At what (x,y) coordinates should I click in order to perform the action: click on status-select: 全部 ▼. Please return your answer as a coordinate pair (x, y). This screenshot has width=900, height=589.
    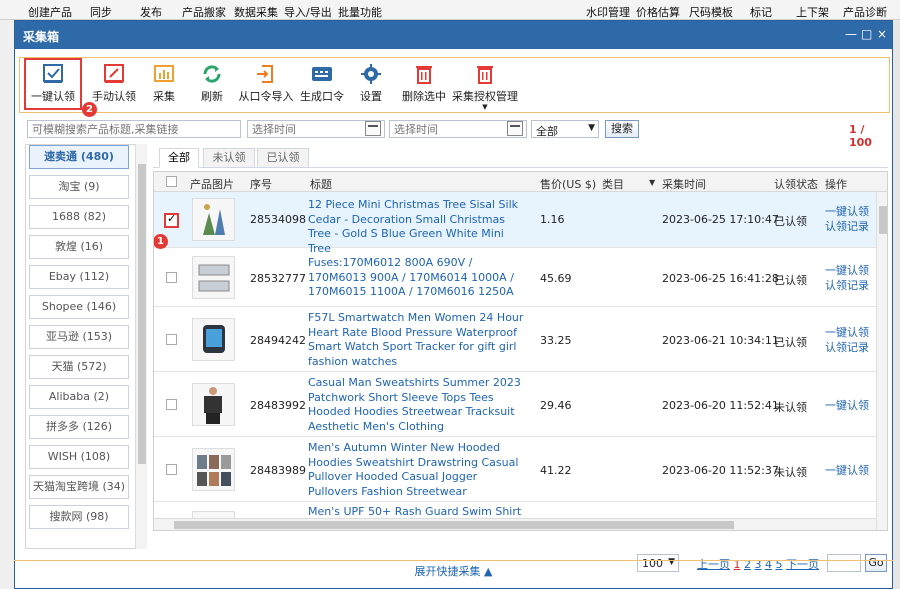
    Looking at the image, I should click on (565, 129).